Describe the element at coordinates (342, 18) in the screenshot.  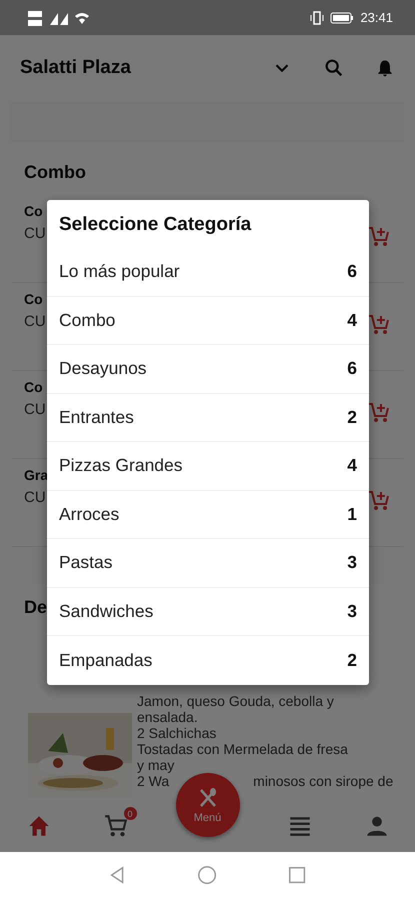
I see `battery-icon` at that location.